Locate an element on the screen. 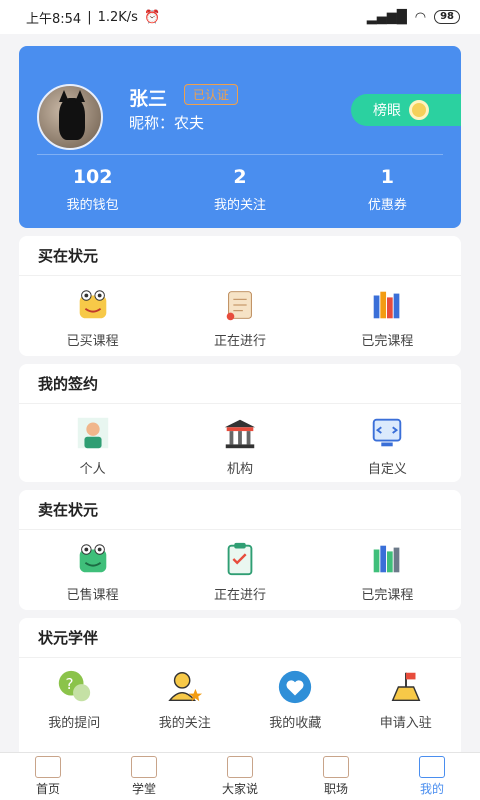 The image size is (480, 800). wifi-icon: ◠ is located at coordinates (420, 17).